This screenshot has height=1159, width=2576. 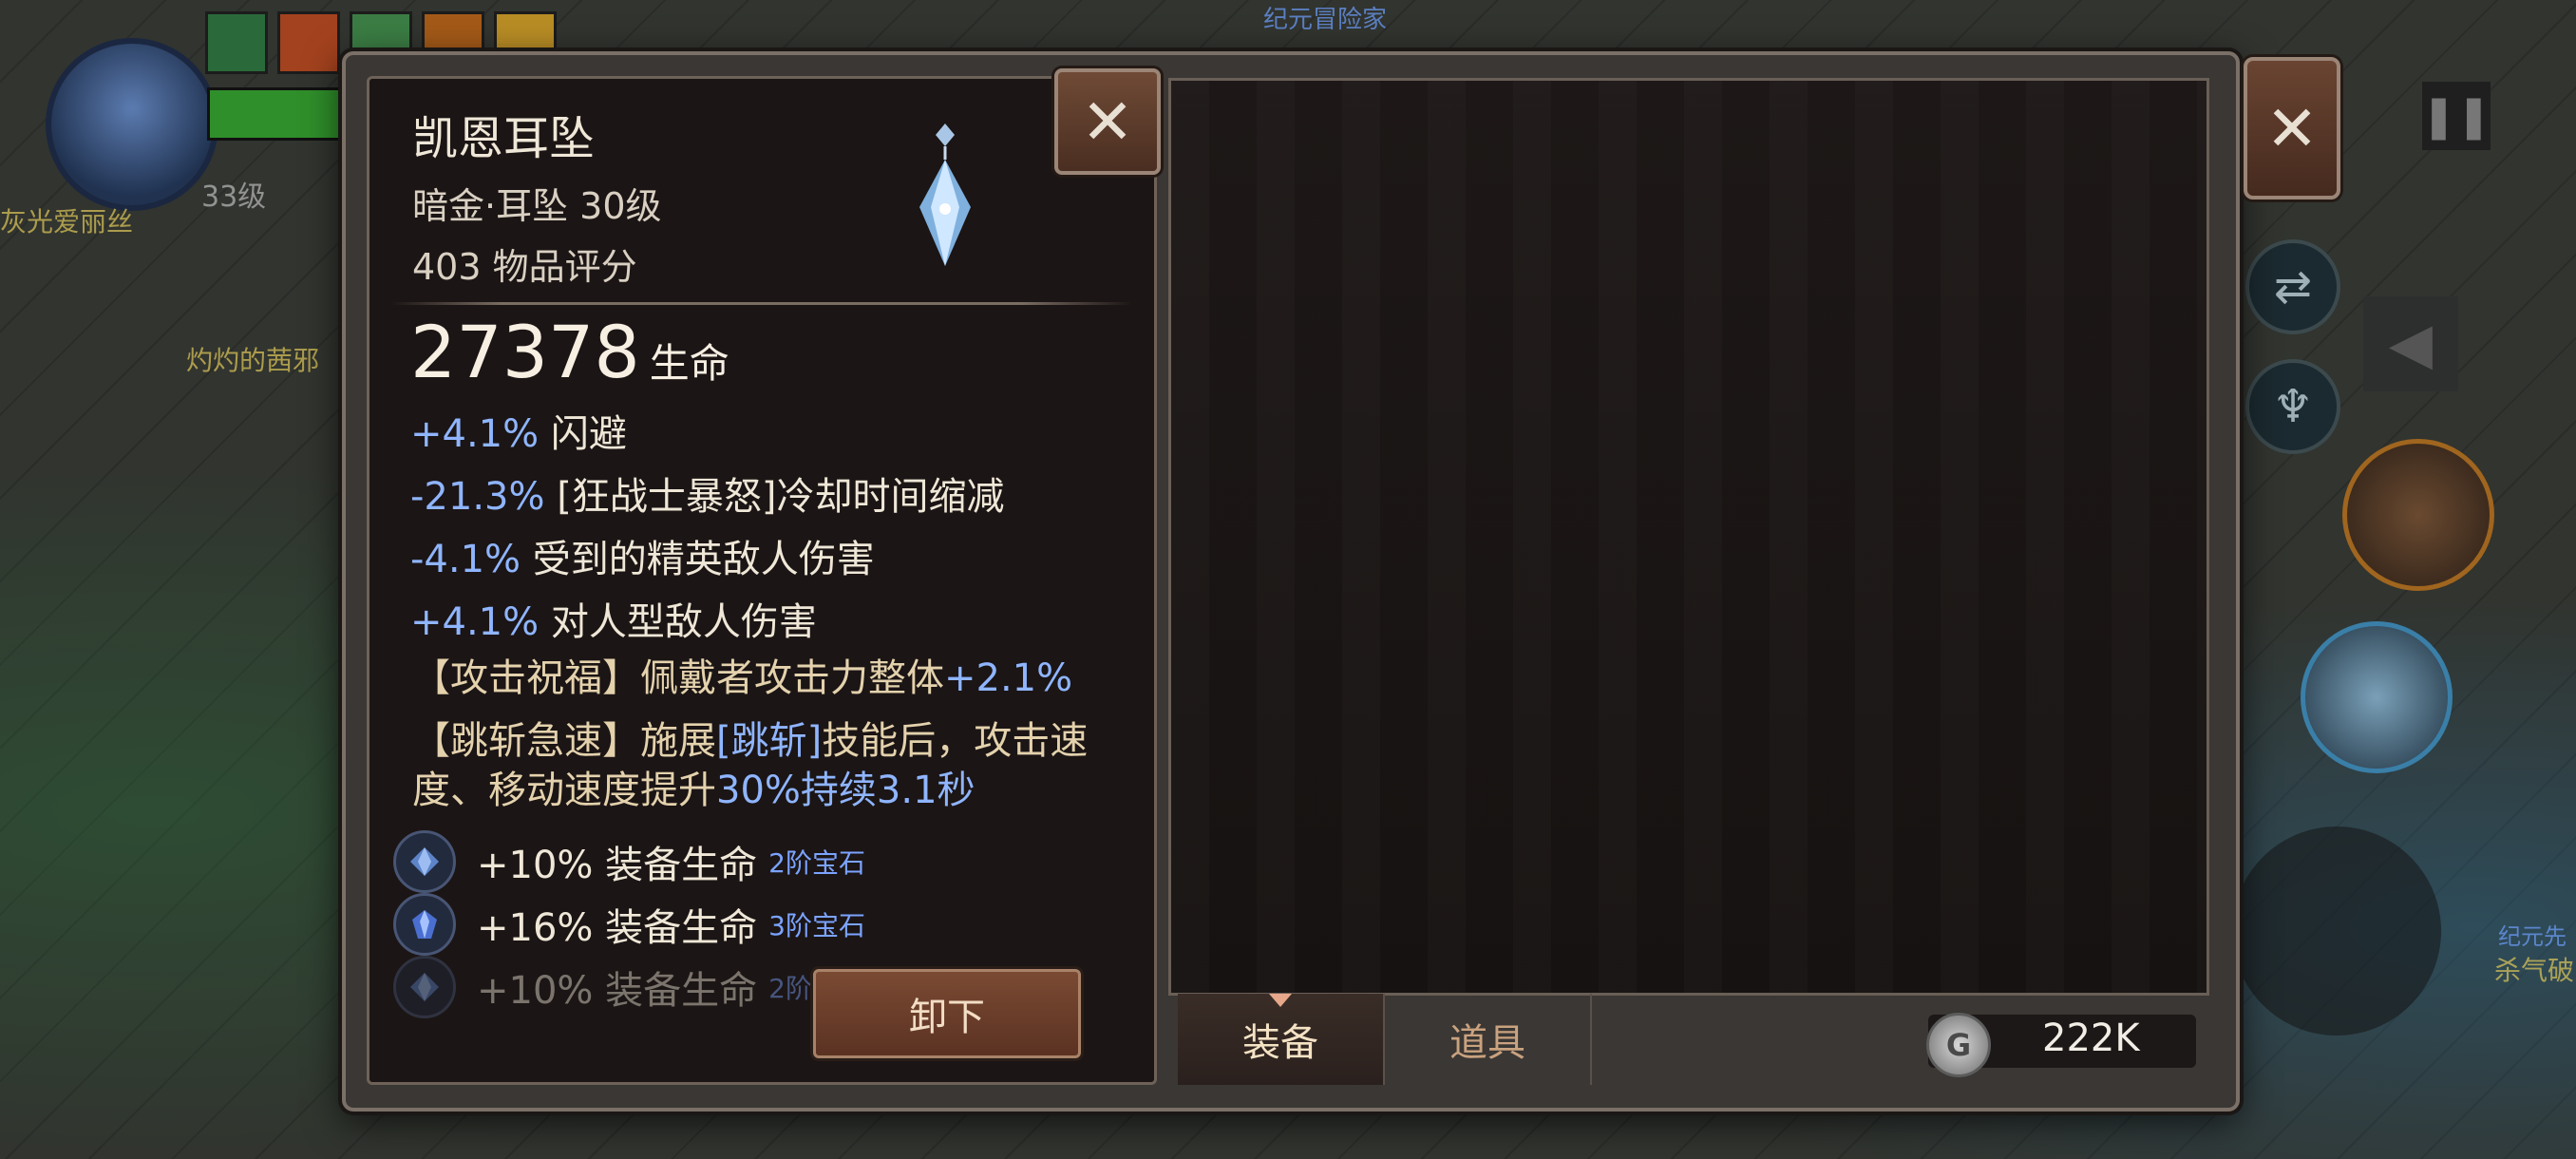 What do you see at coordinates (281, 114) in the screenshot?
I see `player-hp-bar` at bounding box center [281, 114].